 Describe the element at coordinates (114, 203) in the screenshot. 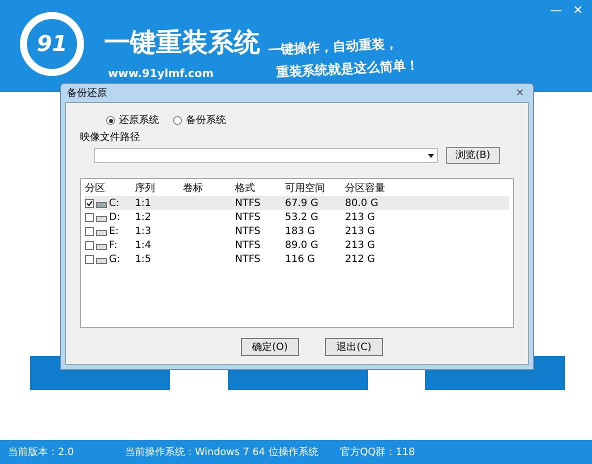

I see `table-cell-text: C:` at that location.